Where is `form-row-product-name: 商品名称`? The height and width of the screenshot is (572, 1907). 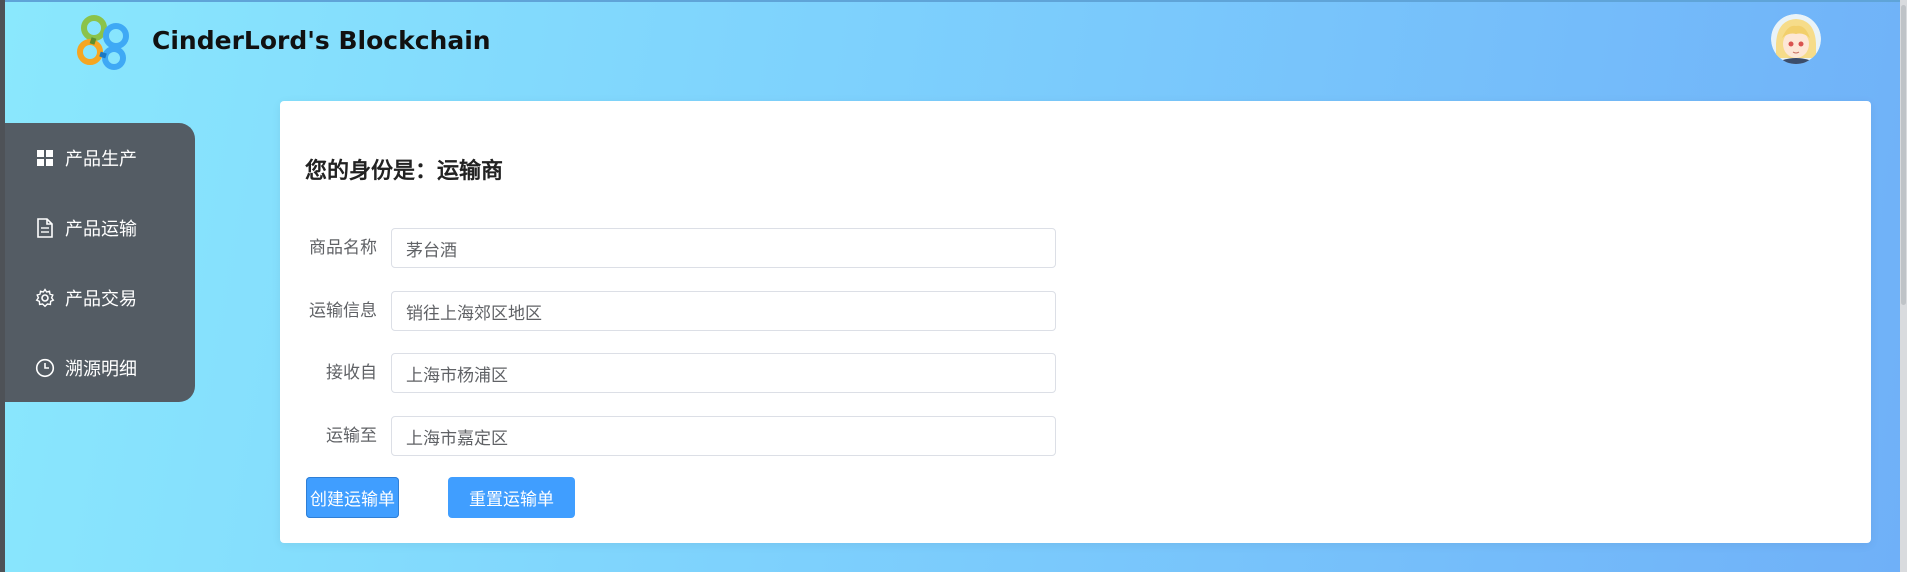 form-row-product-name: 商品名称 is located at coordinates (780, 248).